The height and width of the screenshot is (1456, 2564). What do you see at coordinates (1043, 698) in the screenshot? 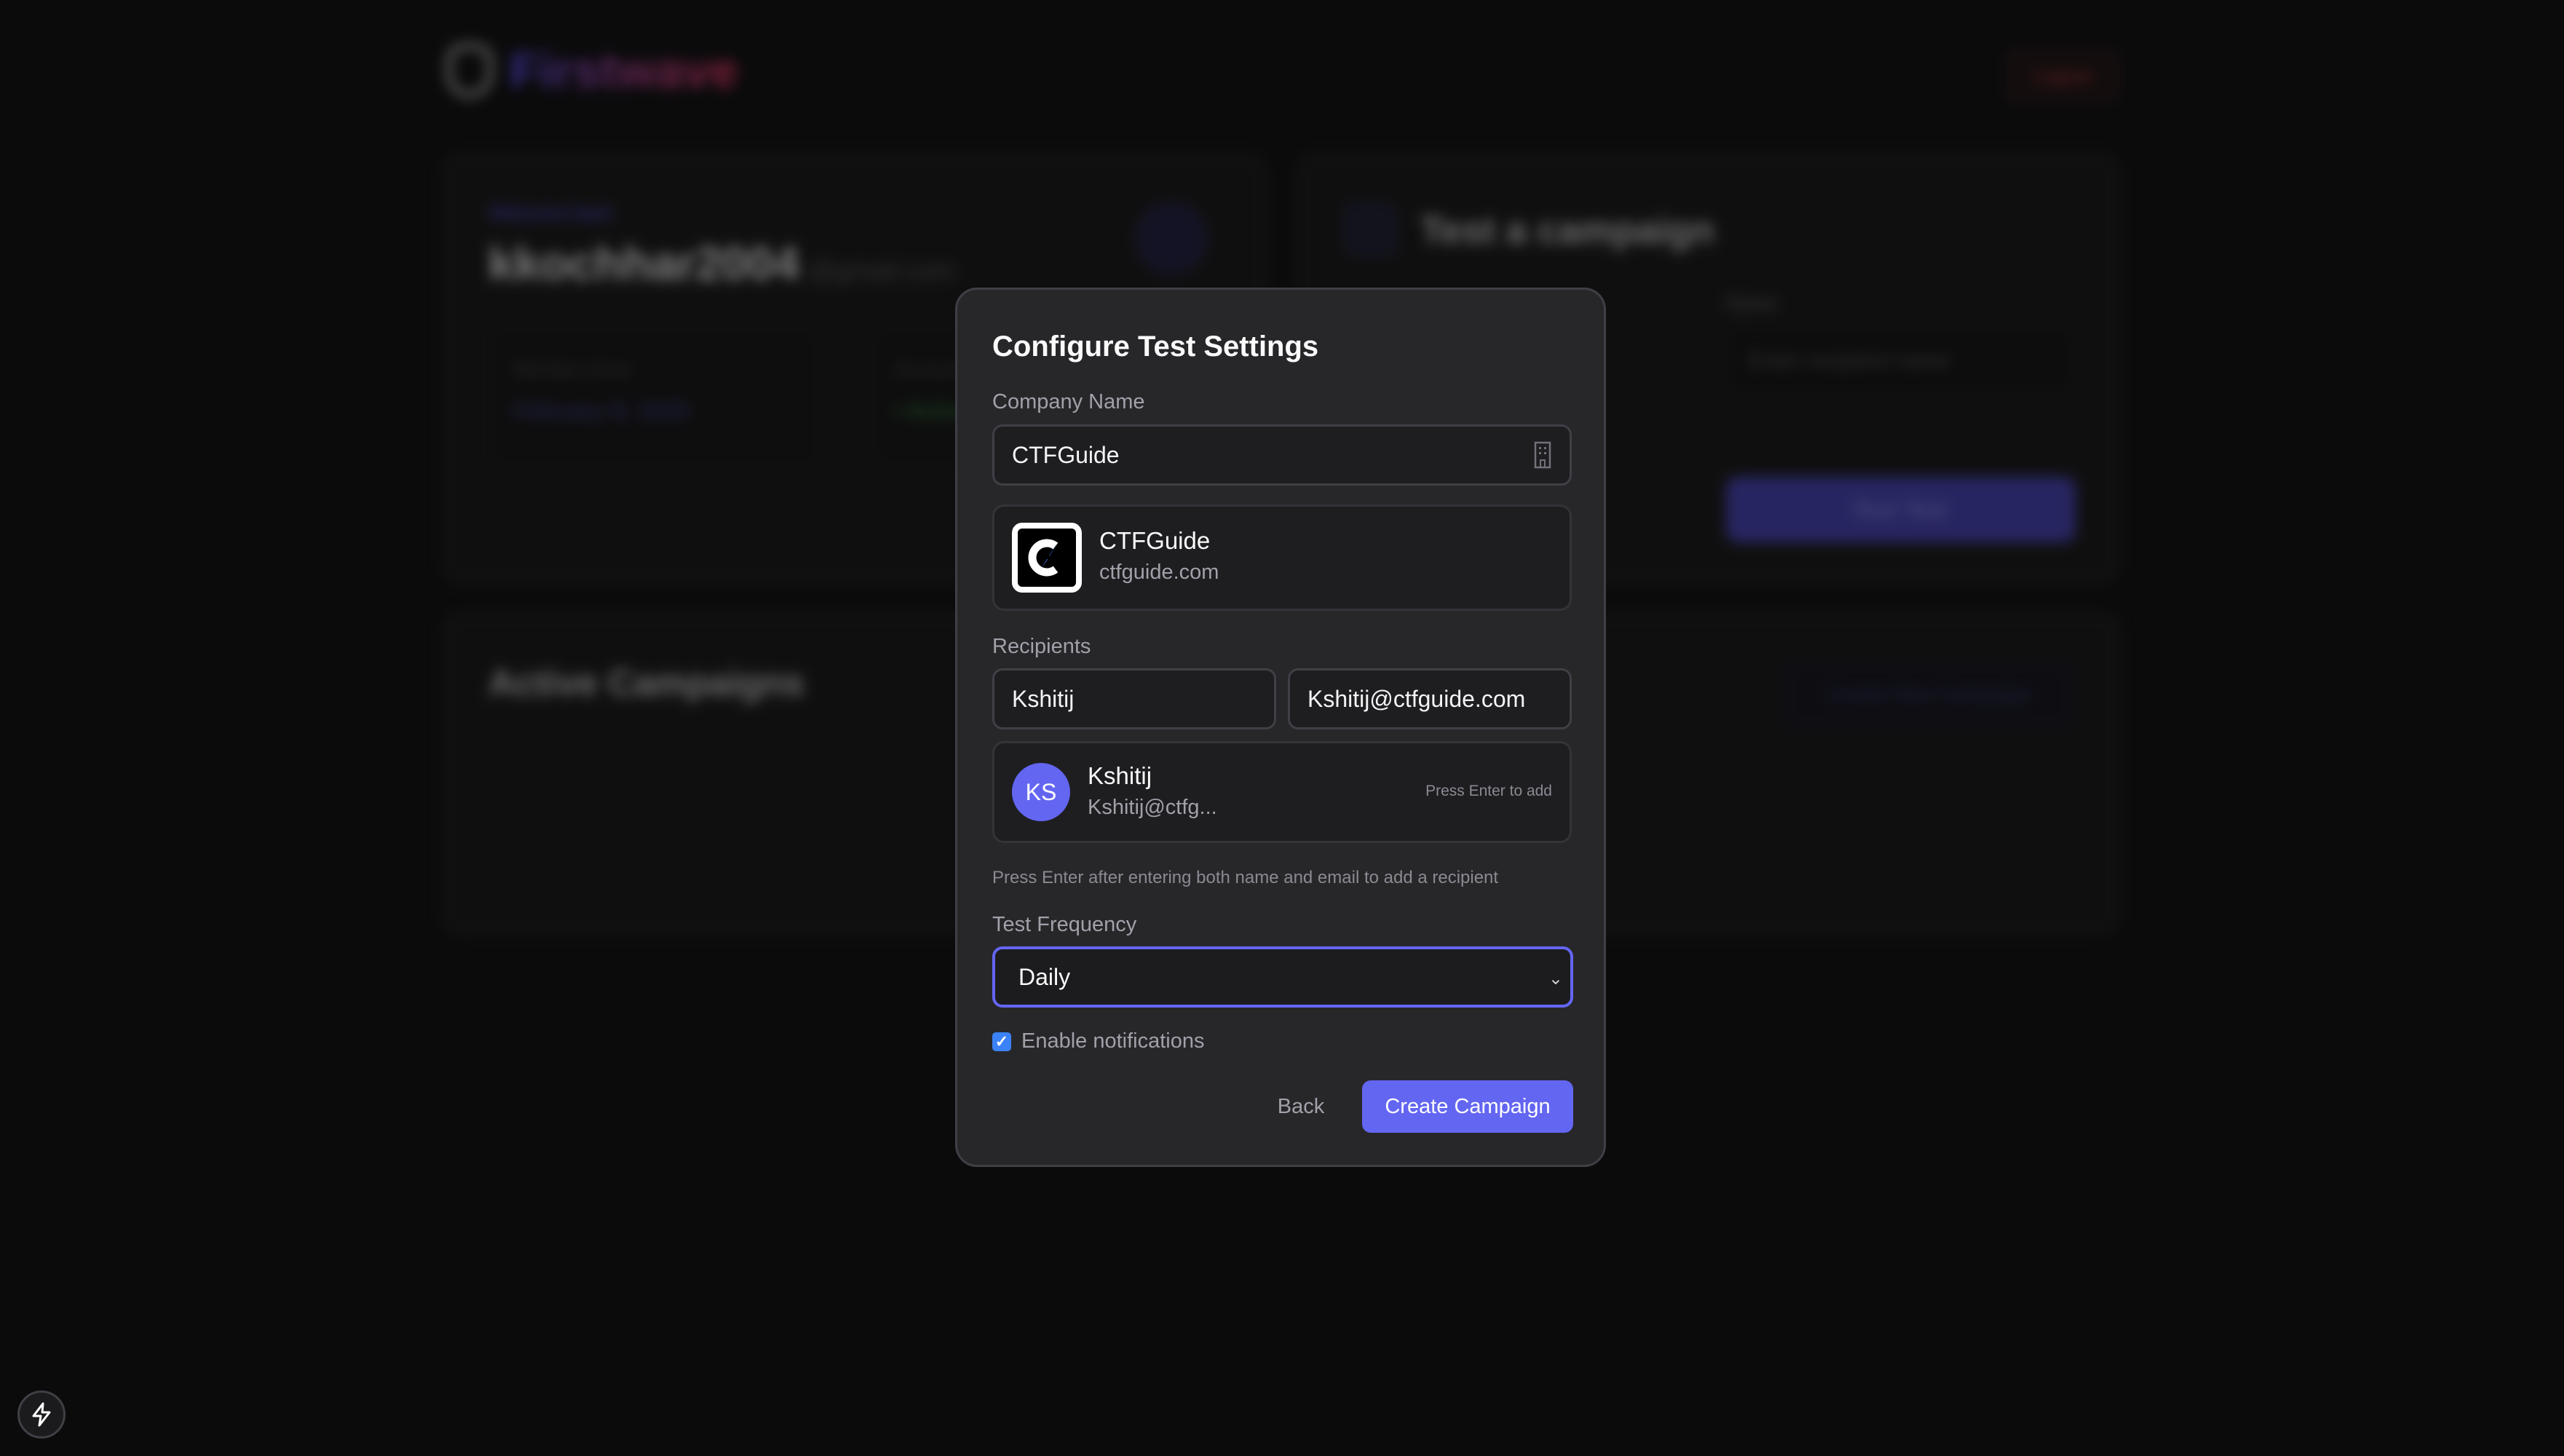
I see `recipient-name-value: Kshitij` at bounding box center [1043, 698].